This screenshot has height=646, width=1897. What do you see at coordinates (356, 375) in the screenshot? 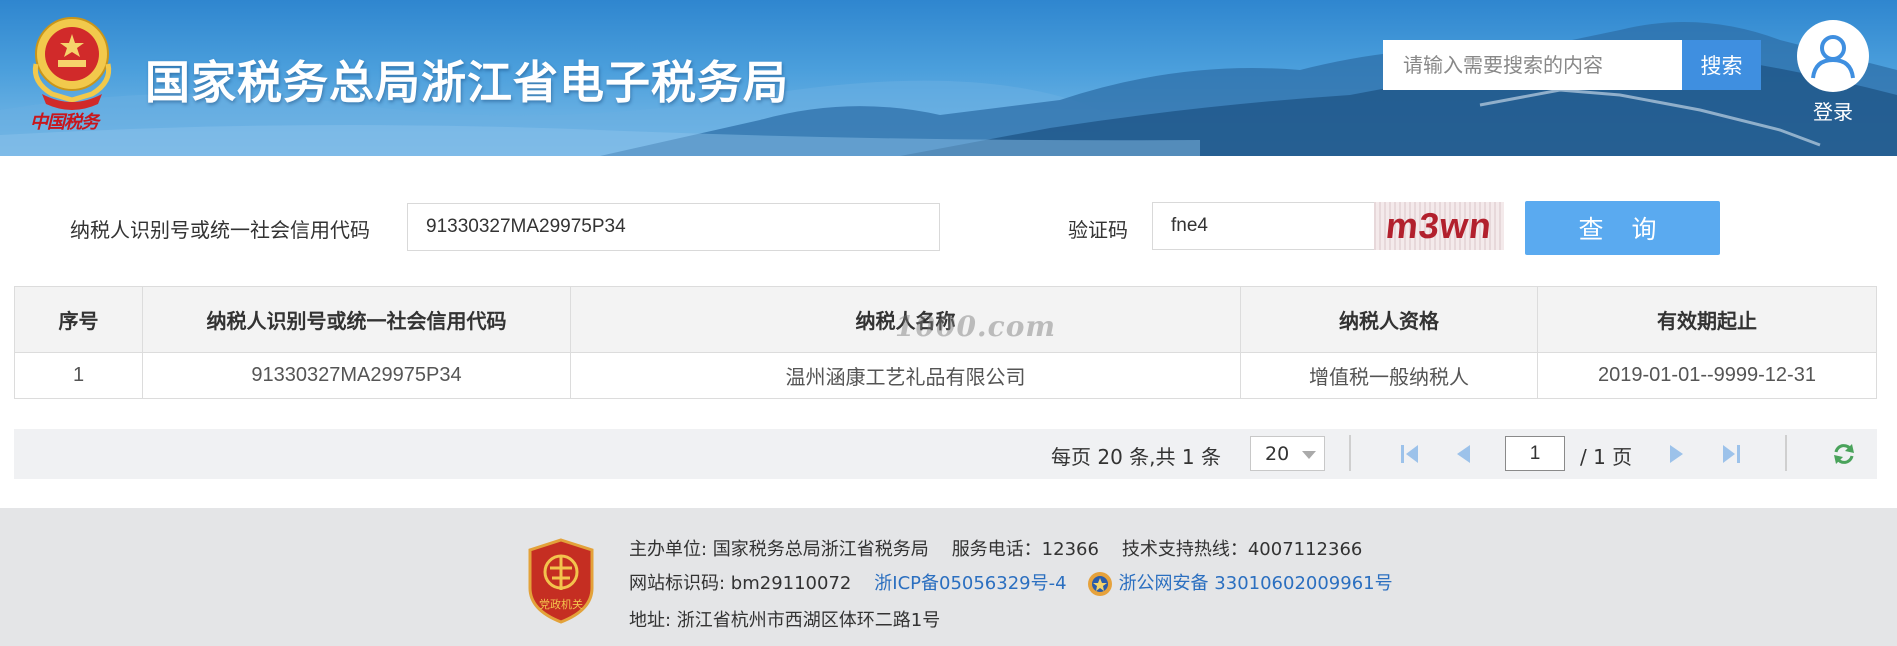
I see `cell-taxpayer-id: 91330327MA29975P34` at bounding box center [356, 375].